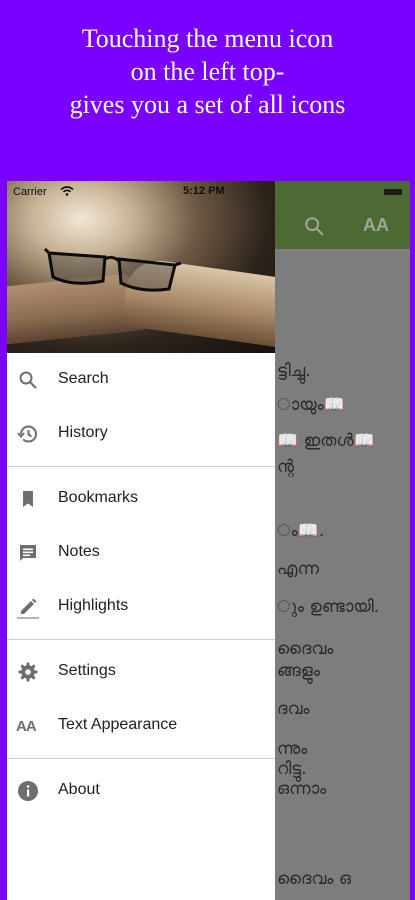  What do you see at coordinates (207, 38) in the screenshot?
I see `headline-line-1: Touching the menu icon` at bounding box center [207, 38].